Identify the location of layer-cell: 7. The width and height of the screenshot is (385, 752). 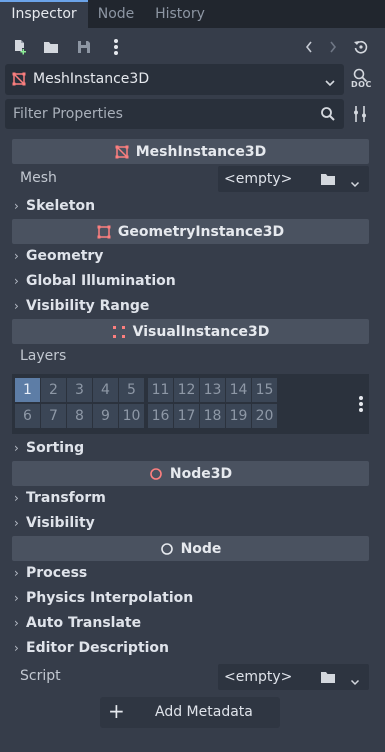
(53, 416).